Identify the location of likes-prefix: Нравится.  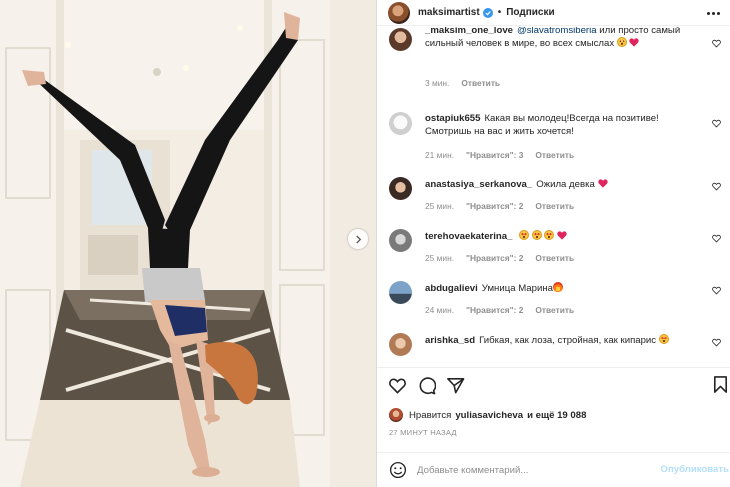
(430, 415).